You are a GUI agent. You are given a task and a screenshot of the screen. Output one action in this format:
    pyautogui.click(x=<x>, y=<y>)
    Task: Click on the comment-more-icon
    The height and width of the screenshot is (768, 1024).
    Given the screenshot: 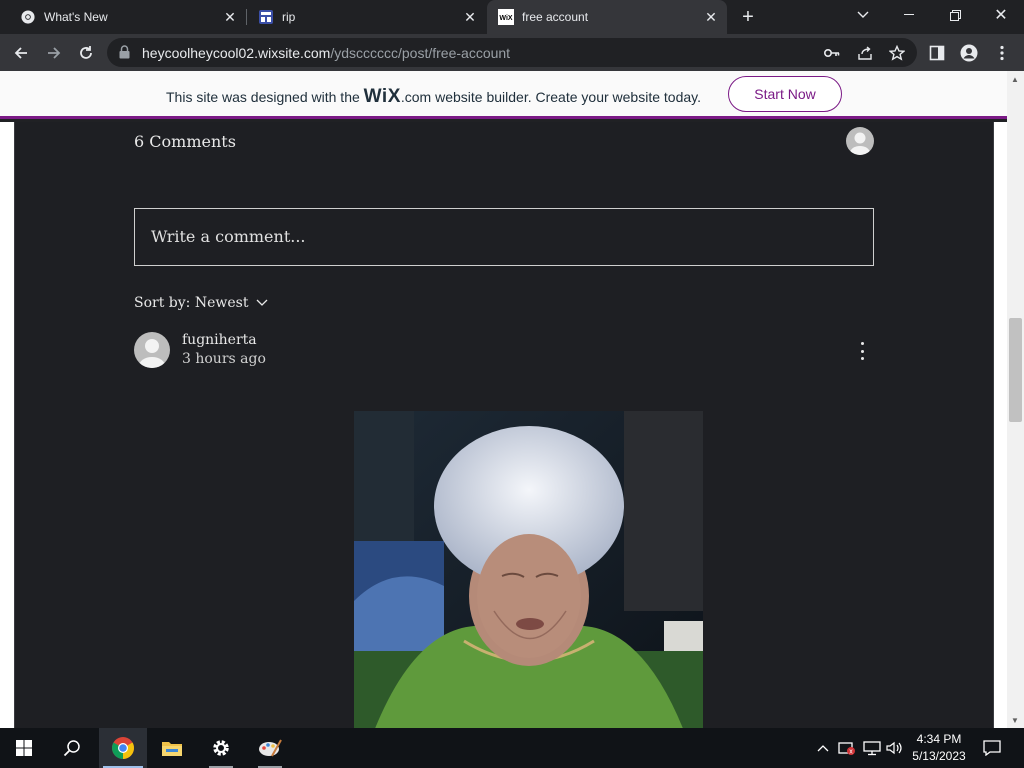 What is the action you would take?
    pyautogui.click(x=862, y=351)
    